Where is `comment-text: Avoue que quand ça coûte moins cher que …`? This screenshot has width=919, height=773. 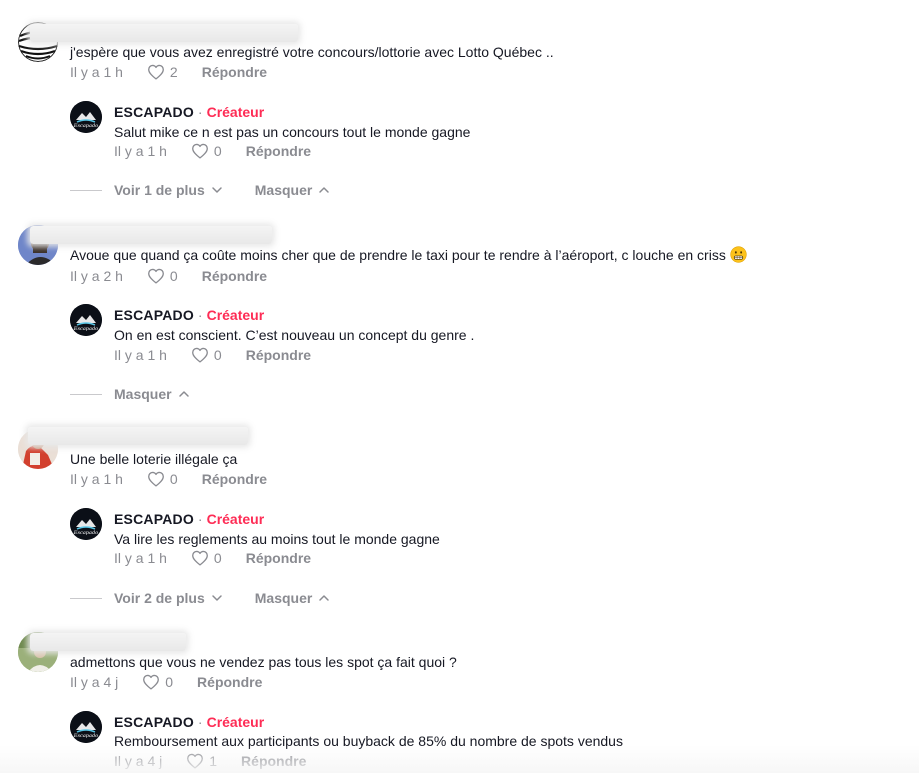 comment-text: Avoue que quand ça coûte moins cher que … is located at coordinates (408, 255).